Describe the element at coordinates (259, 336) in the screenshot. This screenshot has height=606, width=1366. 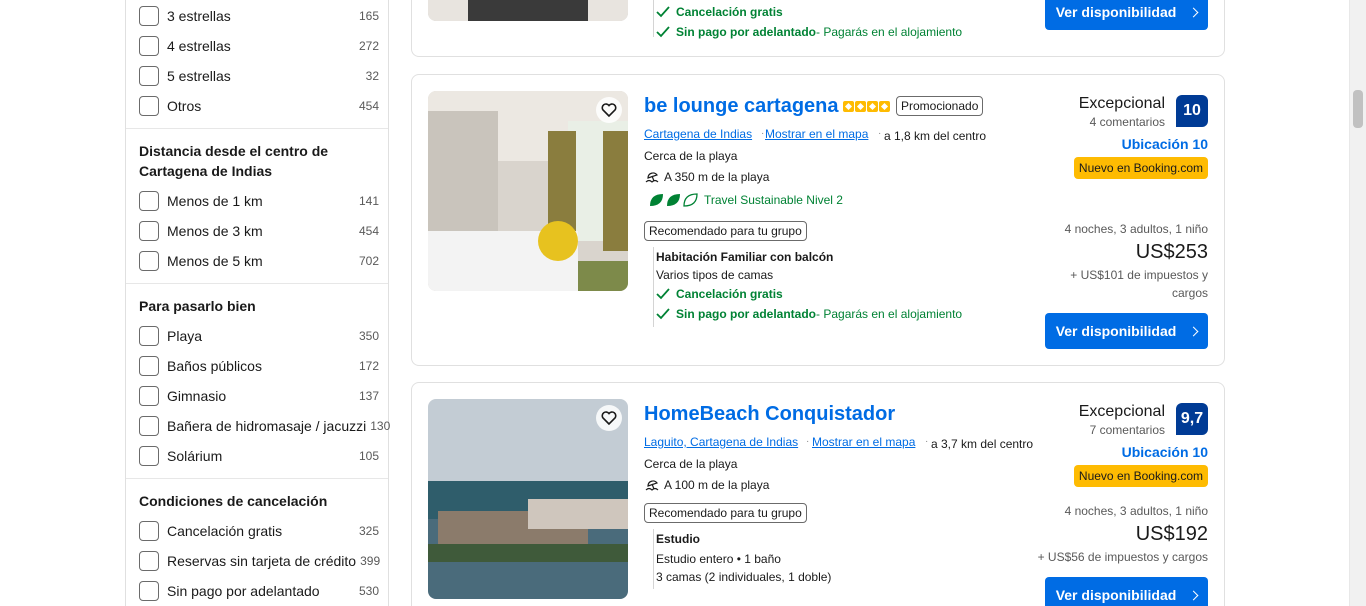
I see `filter-beach: Playa 350` at that location.